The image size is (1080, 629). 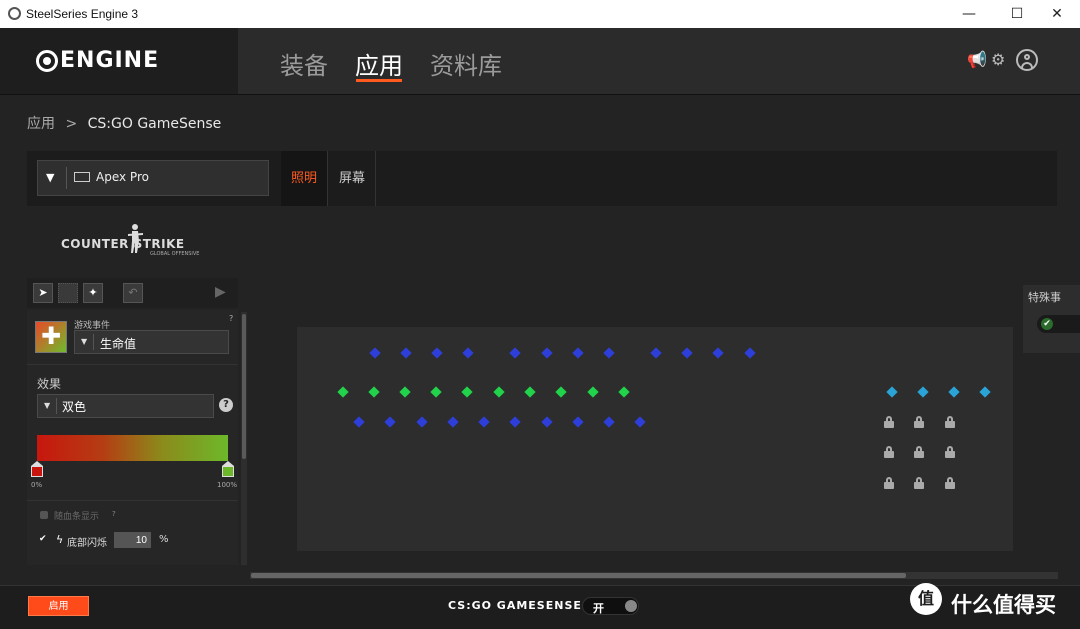 What do you see at coordinates (118, 344) in the screenshot?
I see `event-value: 生命值` at bounding box center [118, 344].